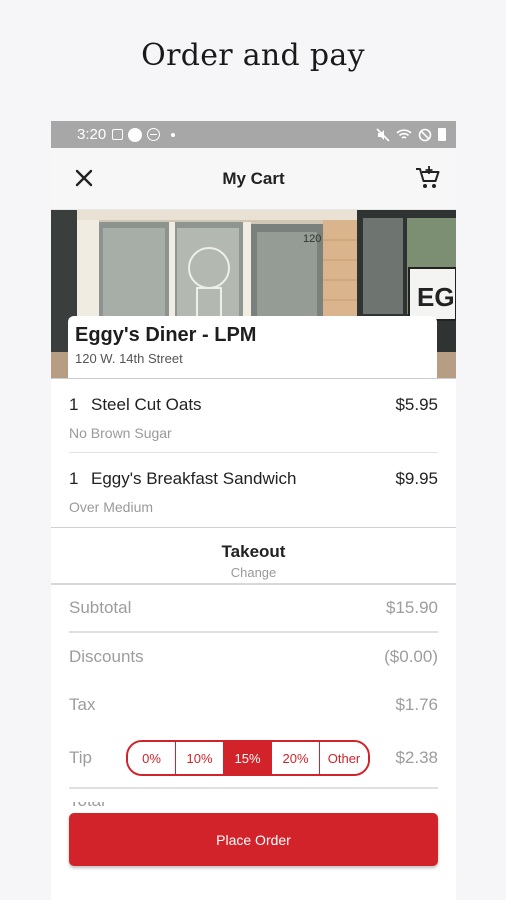 Image resolution: width=506 pixels, height=900 pixels. Describe the element at coordinates (253, 572) in the screenshot. I see `change-method-link: Change` at that location.